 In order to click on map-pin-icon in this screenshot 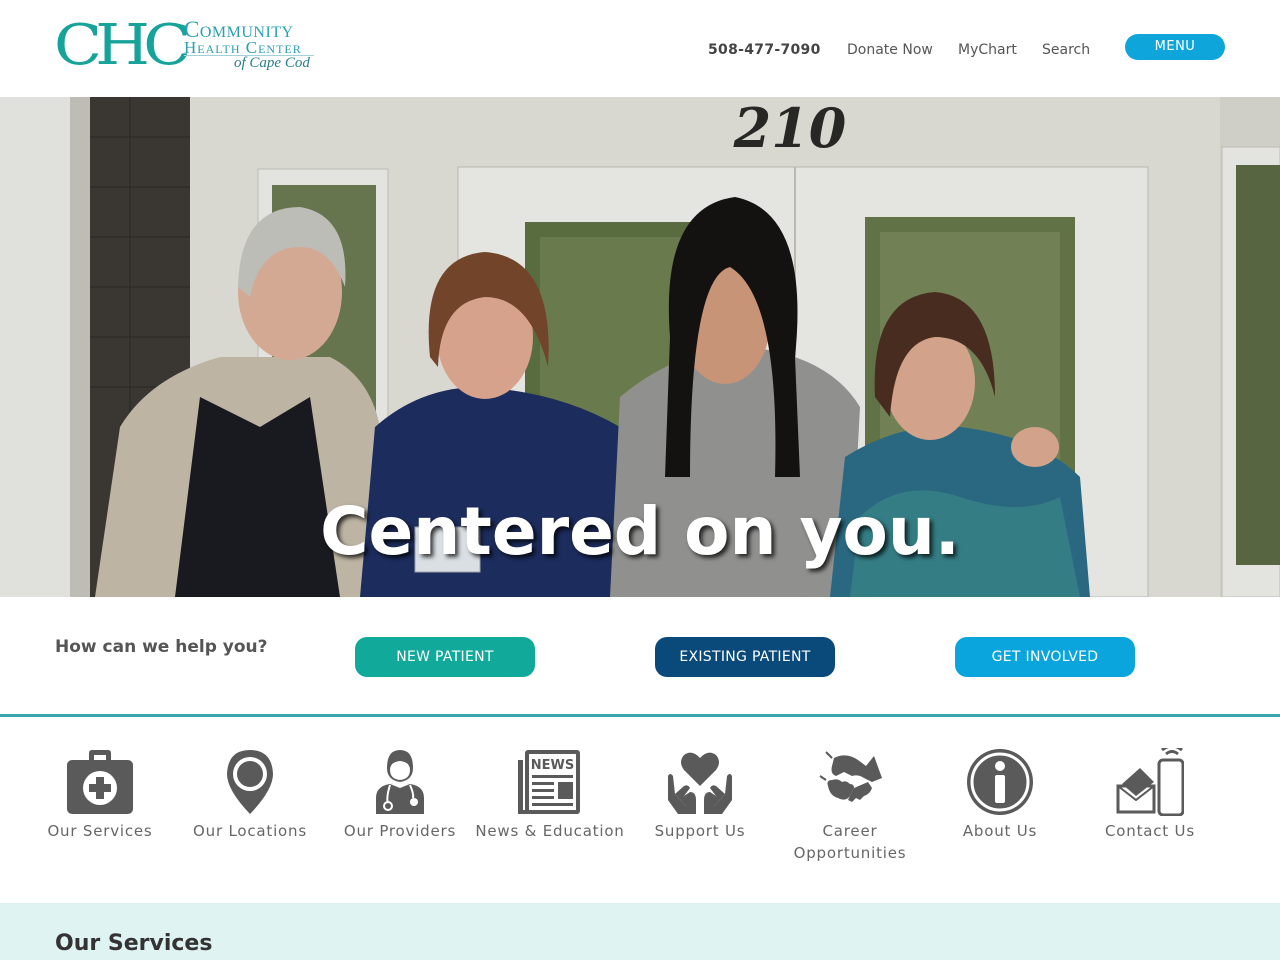, I will do `click(250, 782)`.